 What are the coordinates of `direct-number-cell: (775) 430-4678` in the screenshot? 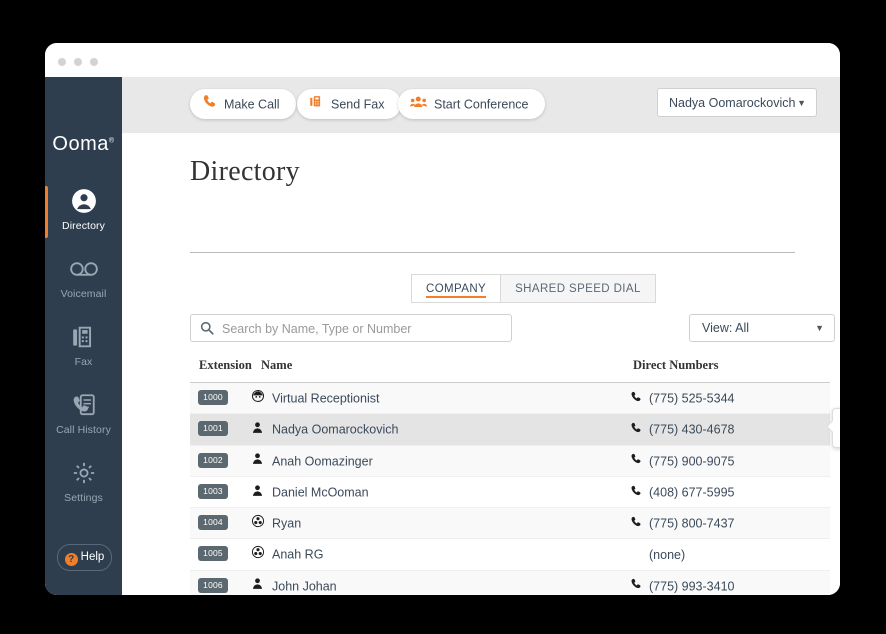 It's located at (682, 429).